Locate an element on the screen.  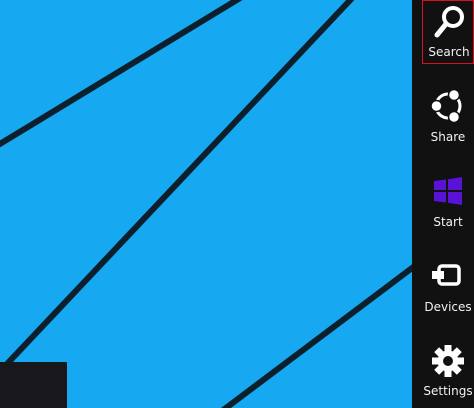
charms-bar: Search Share Start Devices Settings is located at coordinates (443, 204).